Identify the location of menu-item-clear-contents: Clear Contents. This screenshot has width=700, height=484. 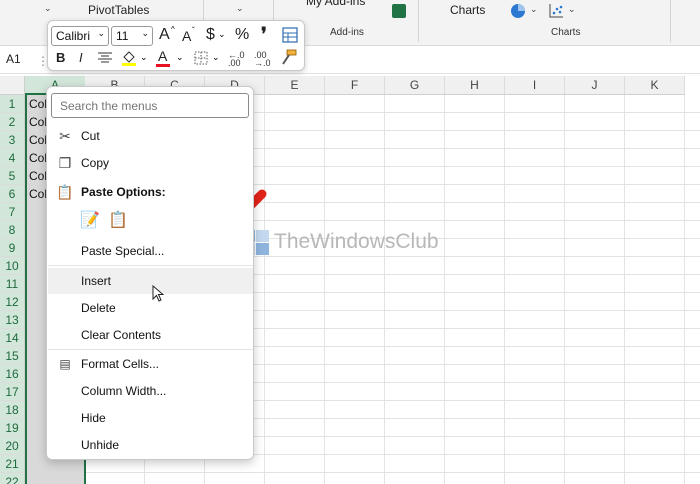
(150, 335).